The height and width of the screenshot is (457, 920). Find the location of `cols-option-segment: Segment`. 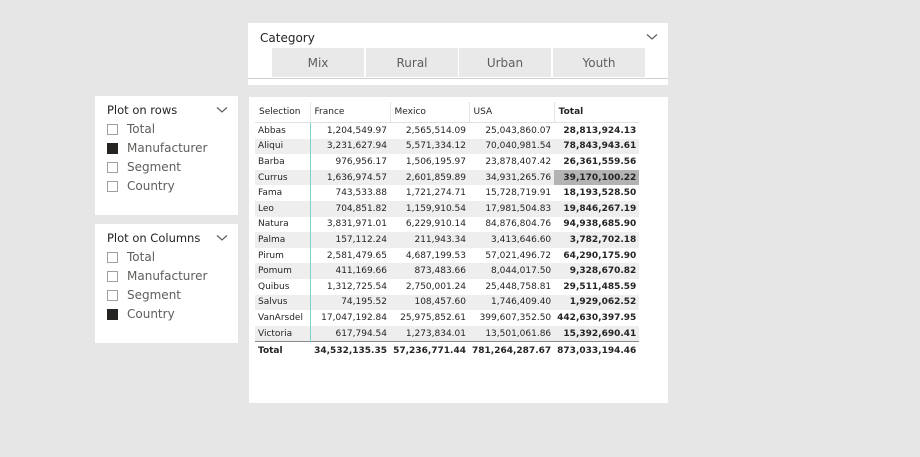

cols-option-segment: Segment is located at coordinates (144, 295).